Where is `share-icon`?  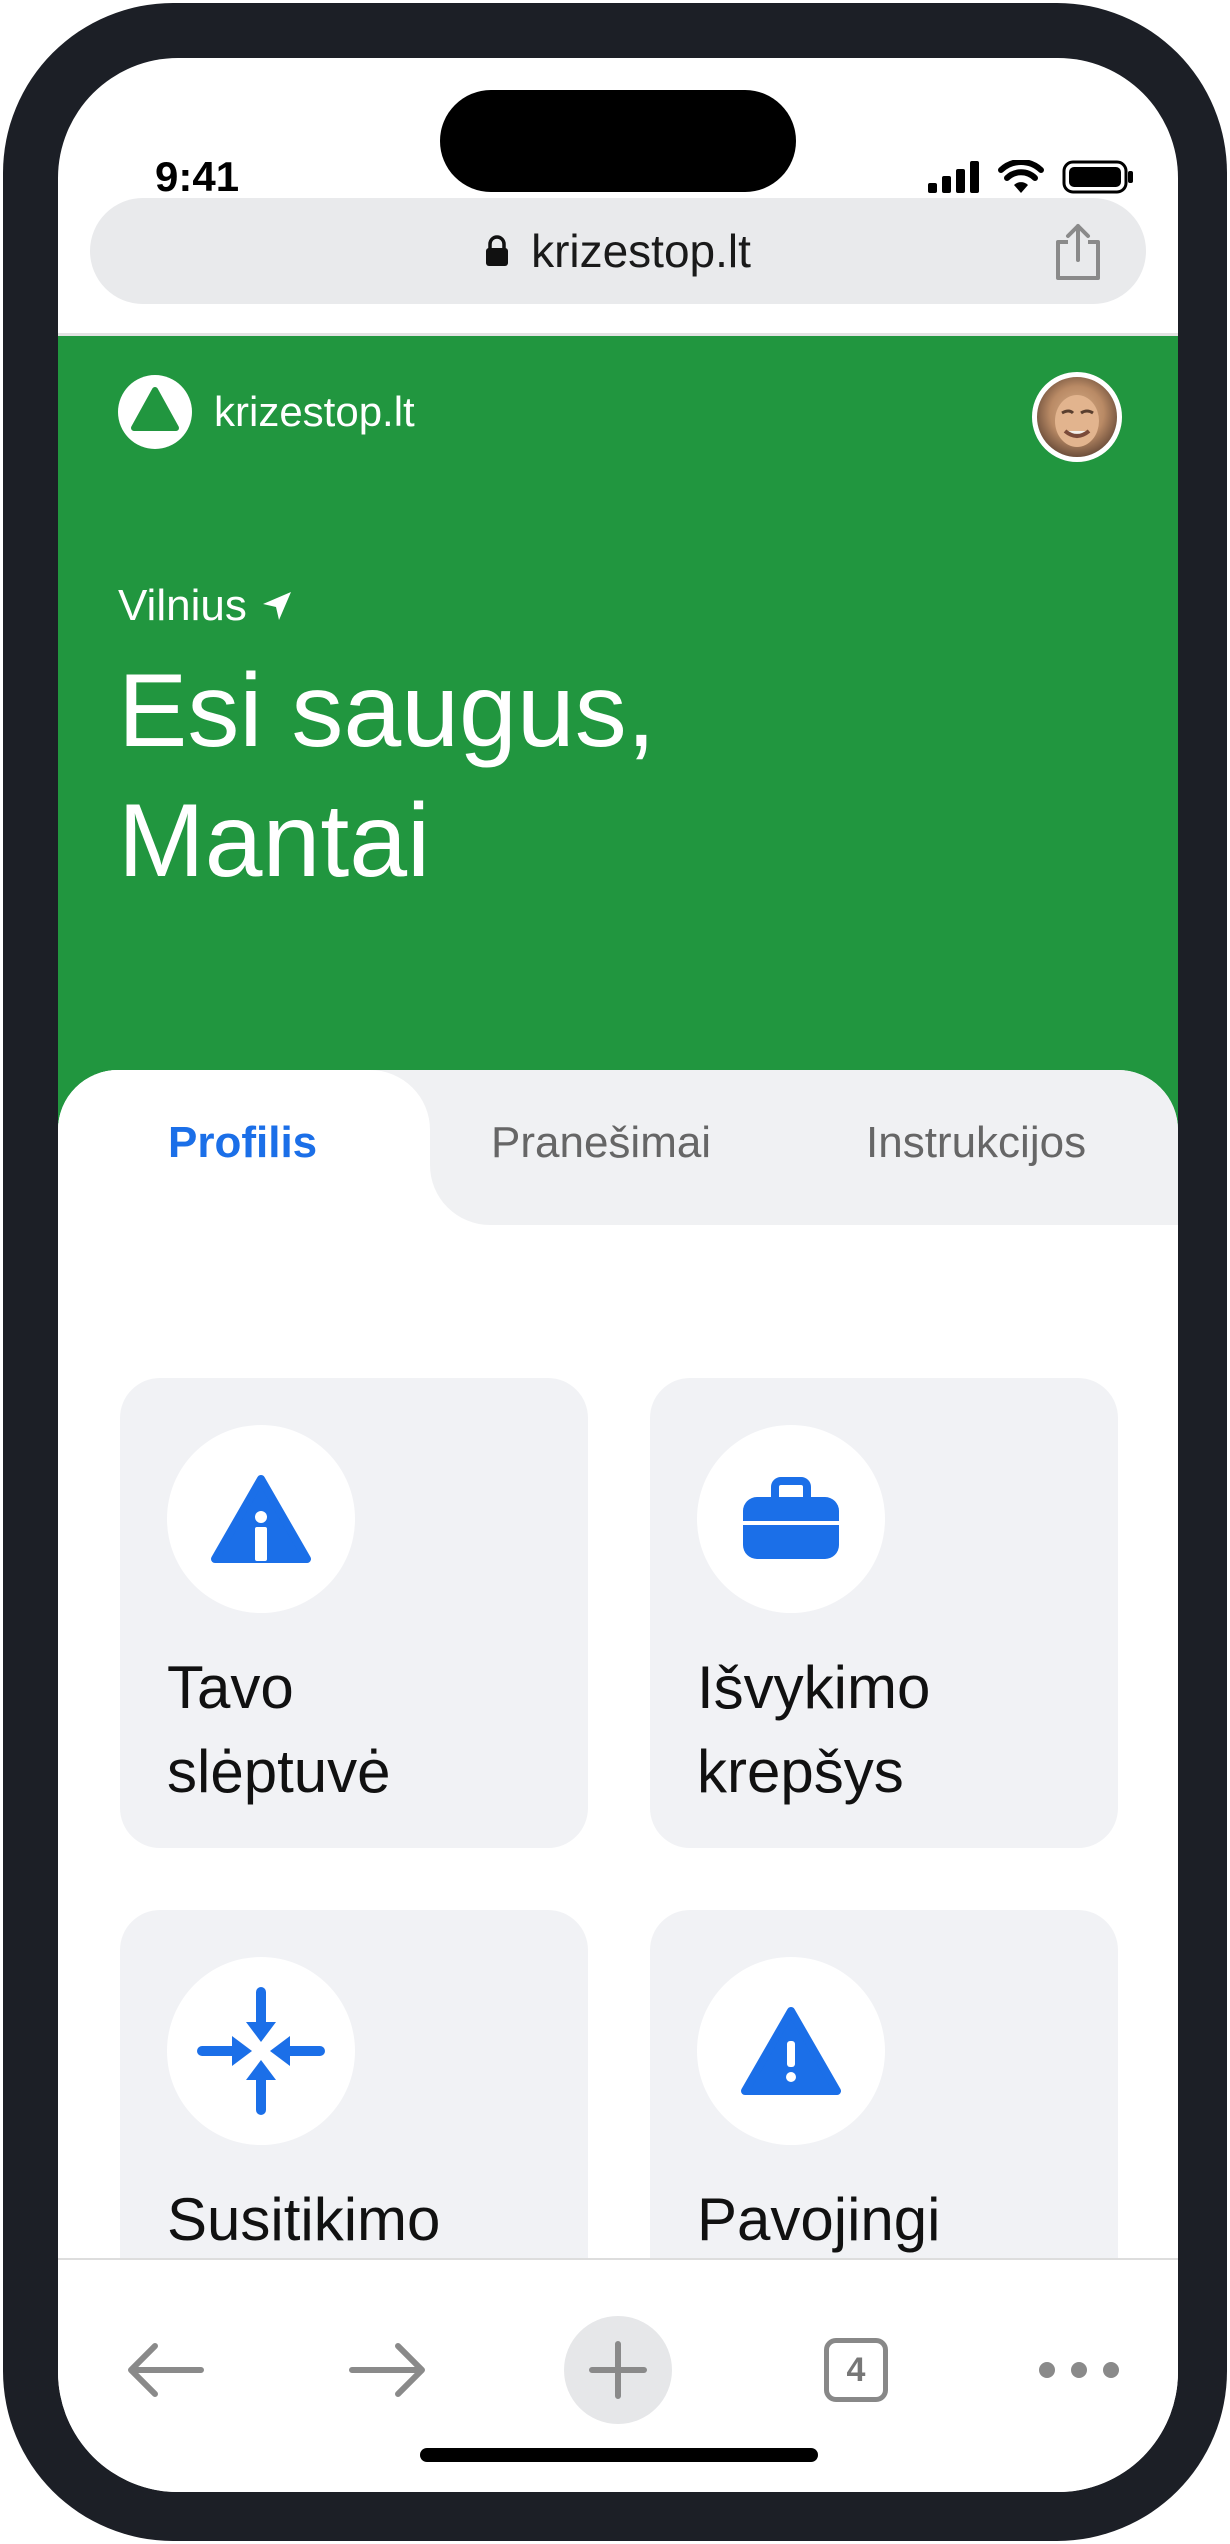
share-icon is located at coordinates (1078, 252).